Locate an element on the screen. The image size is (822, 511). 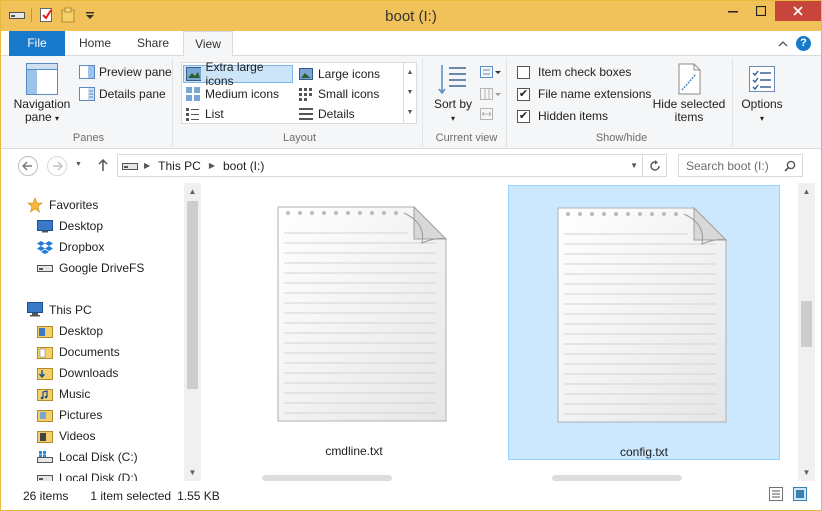
breadcrumb-boot: boot (I:) is located at coordinates (243, 166).